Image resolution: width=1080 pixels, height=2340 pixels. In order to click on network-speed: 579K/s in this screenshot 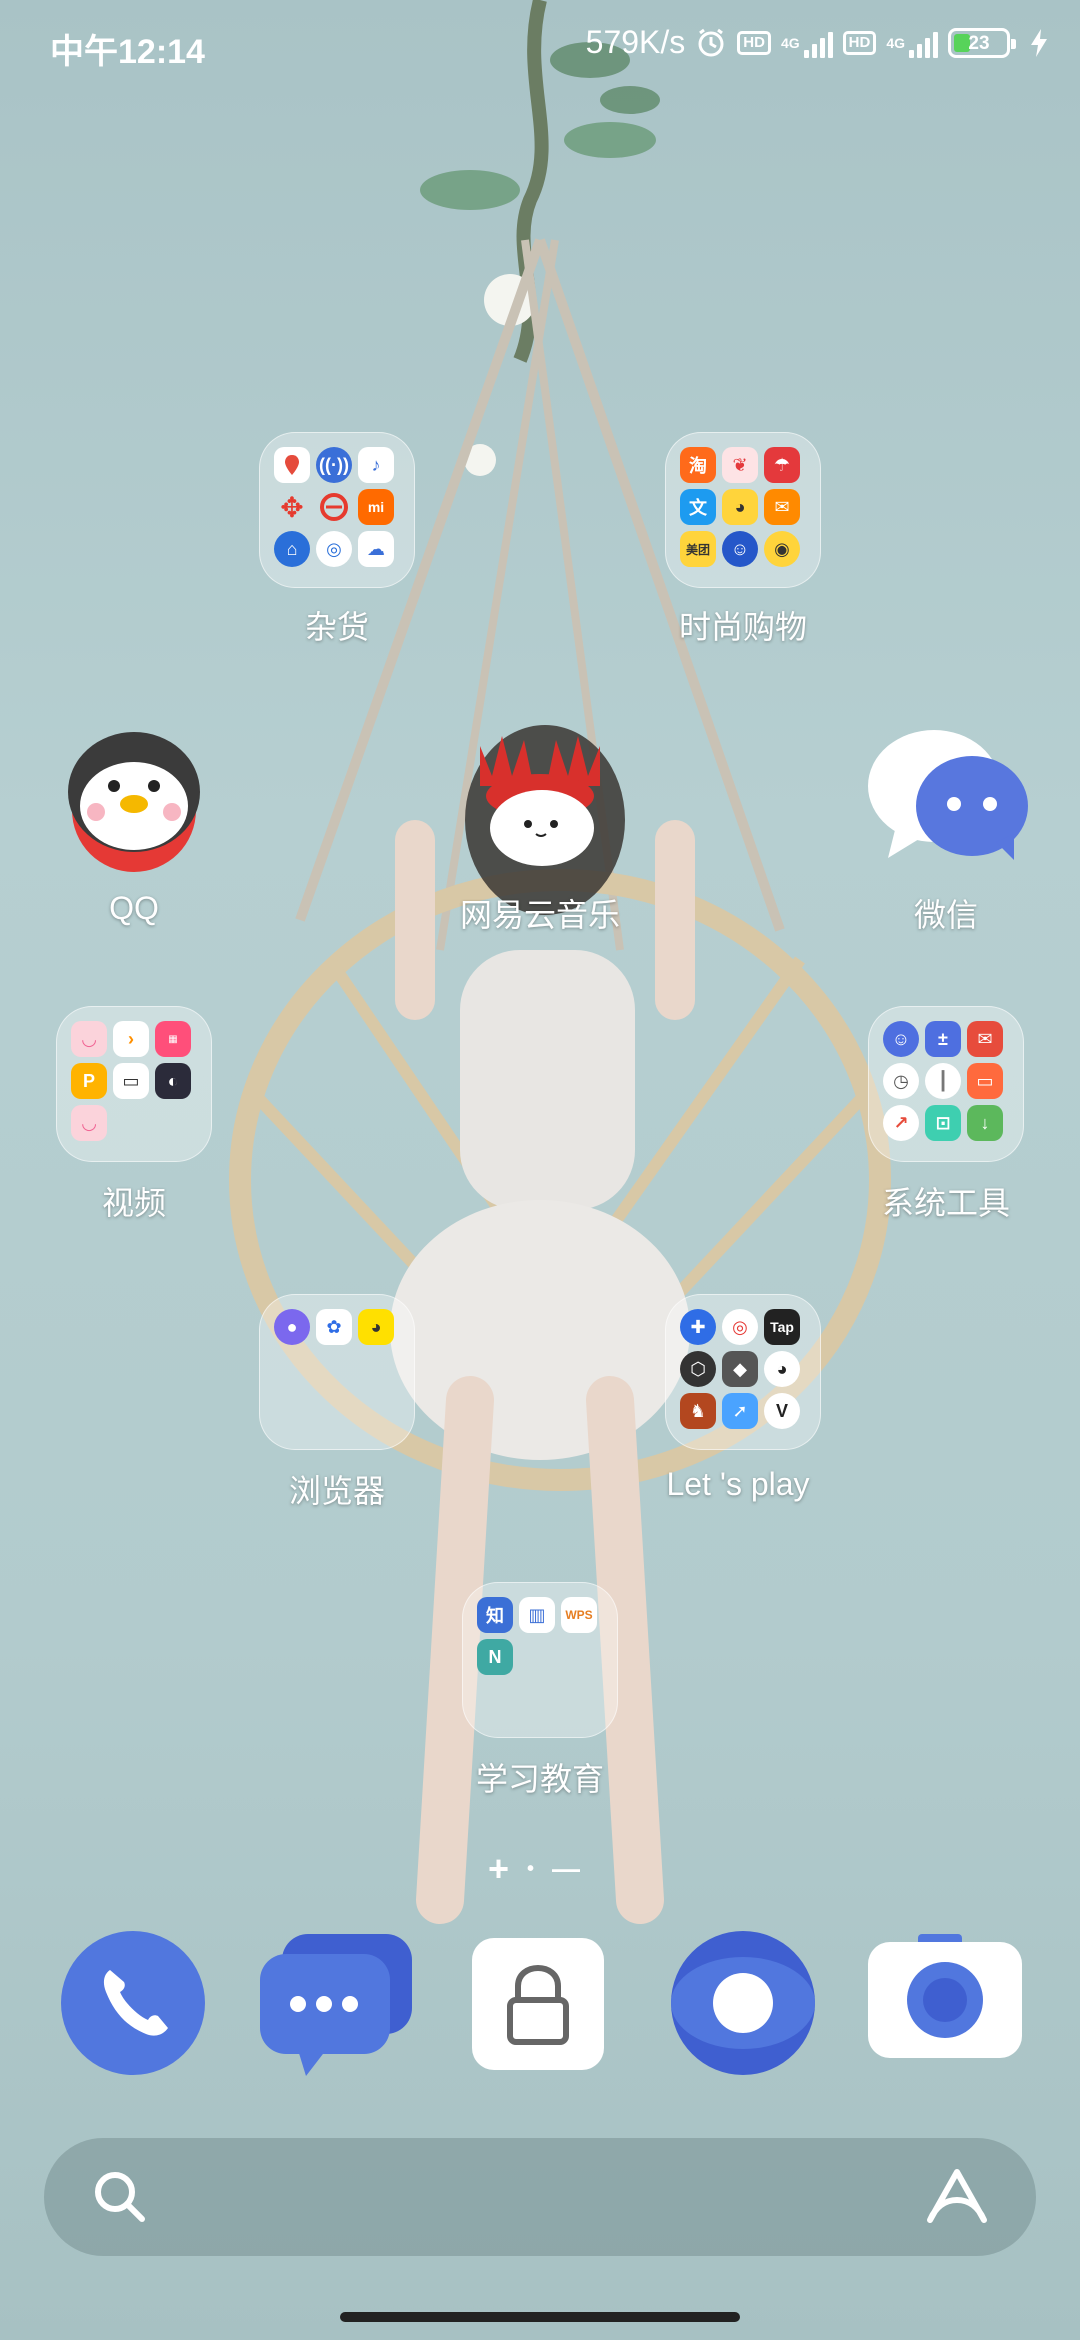, I will do `click(635, 42)`.